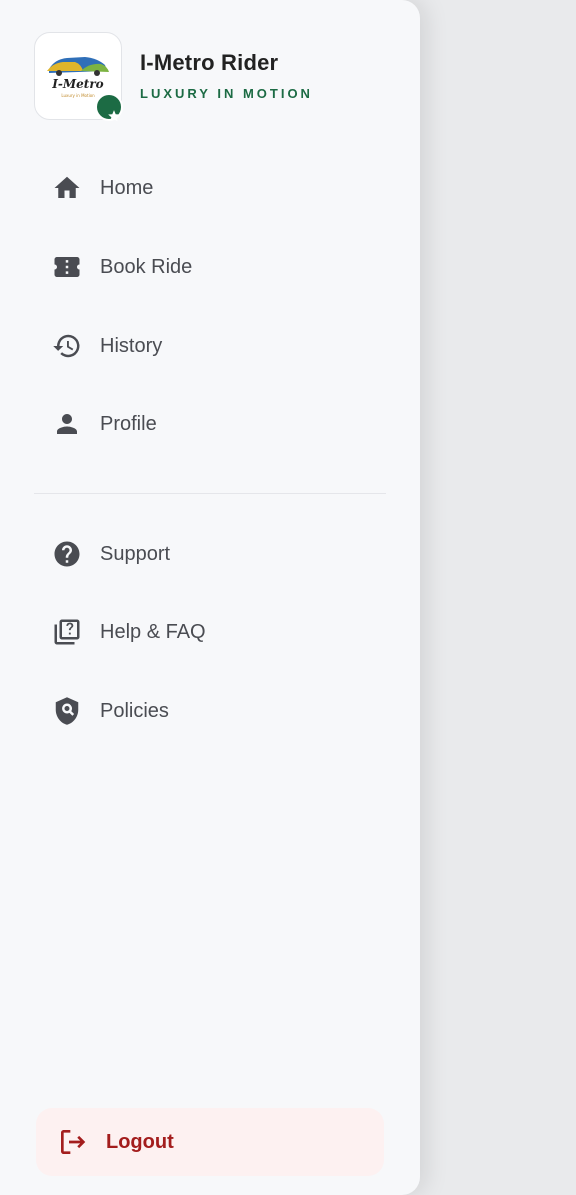  I want to click on nav-item-support: Support, so click(110, 554).